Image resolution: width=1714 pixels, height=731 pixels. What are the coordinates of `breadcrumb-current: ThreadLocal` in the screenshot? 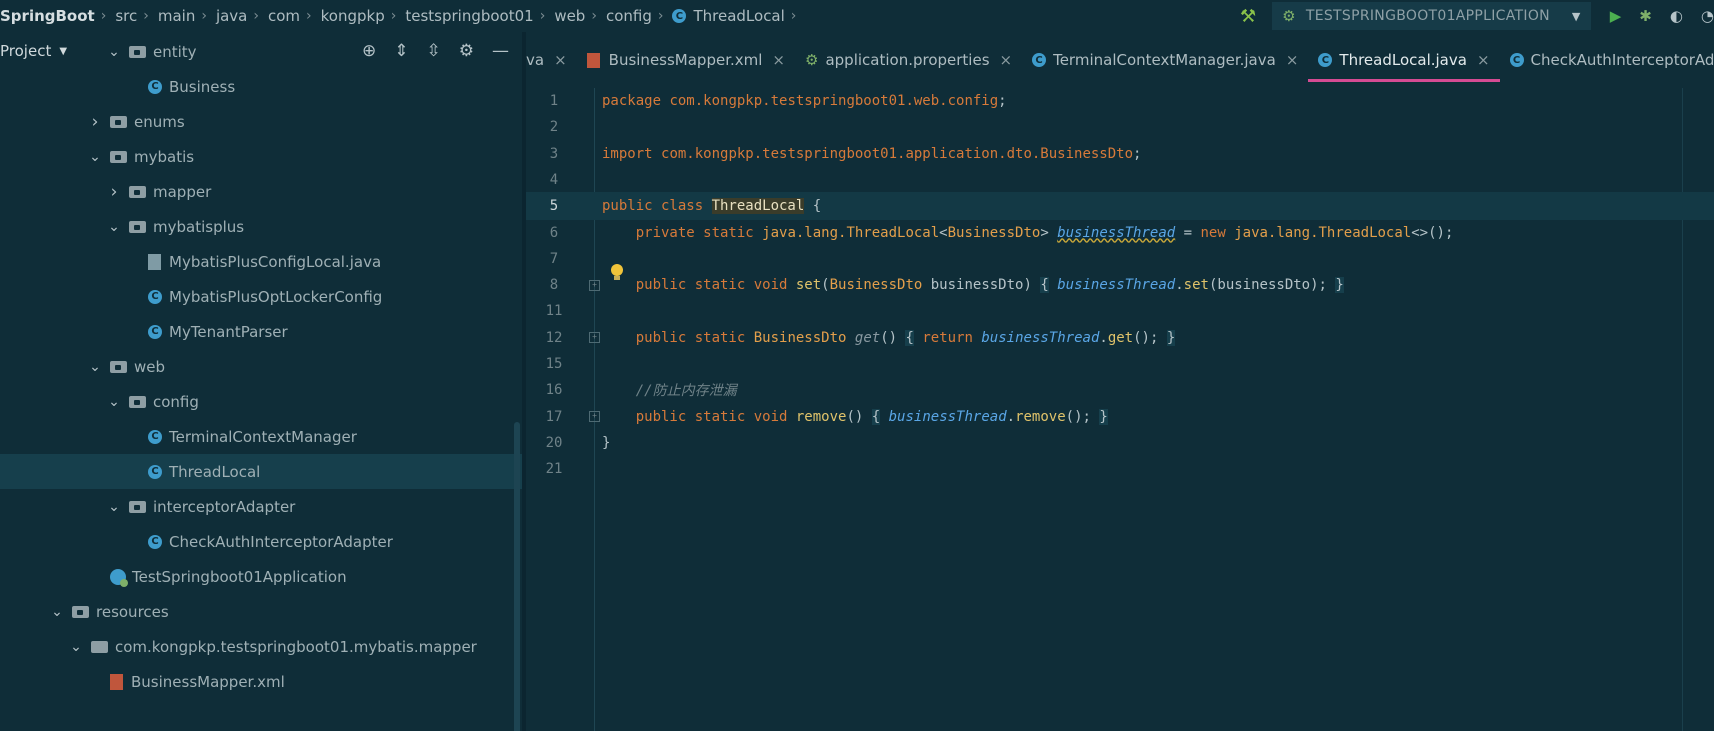 It's located at (738, 16).